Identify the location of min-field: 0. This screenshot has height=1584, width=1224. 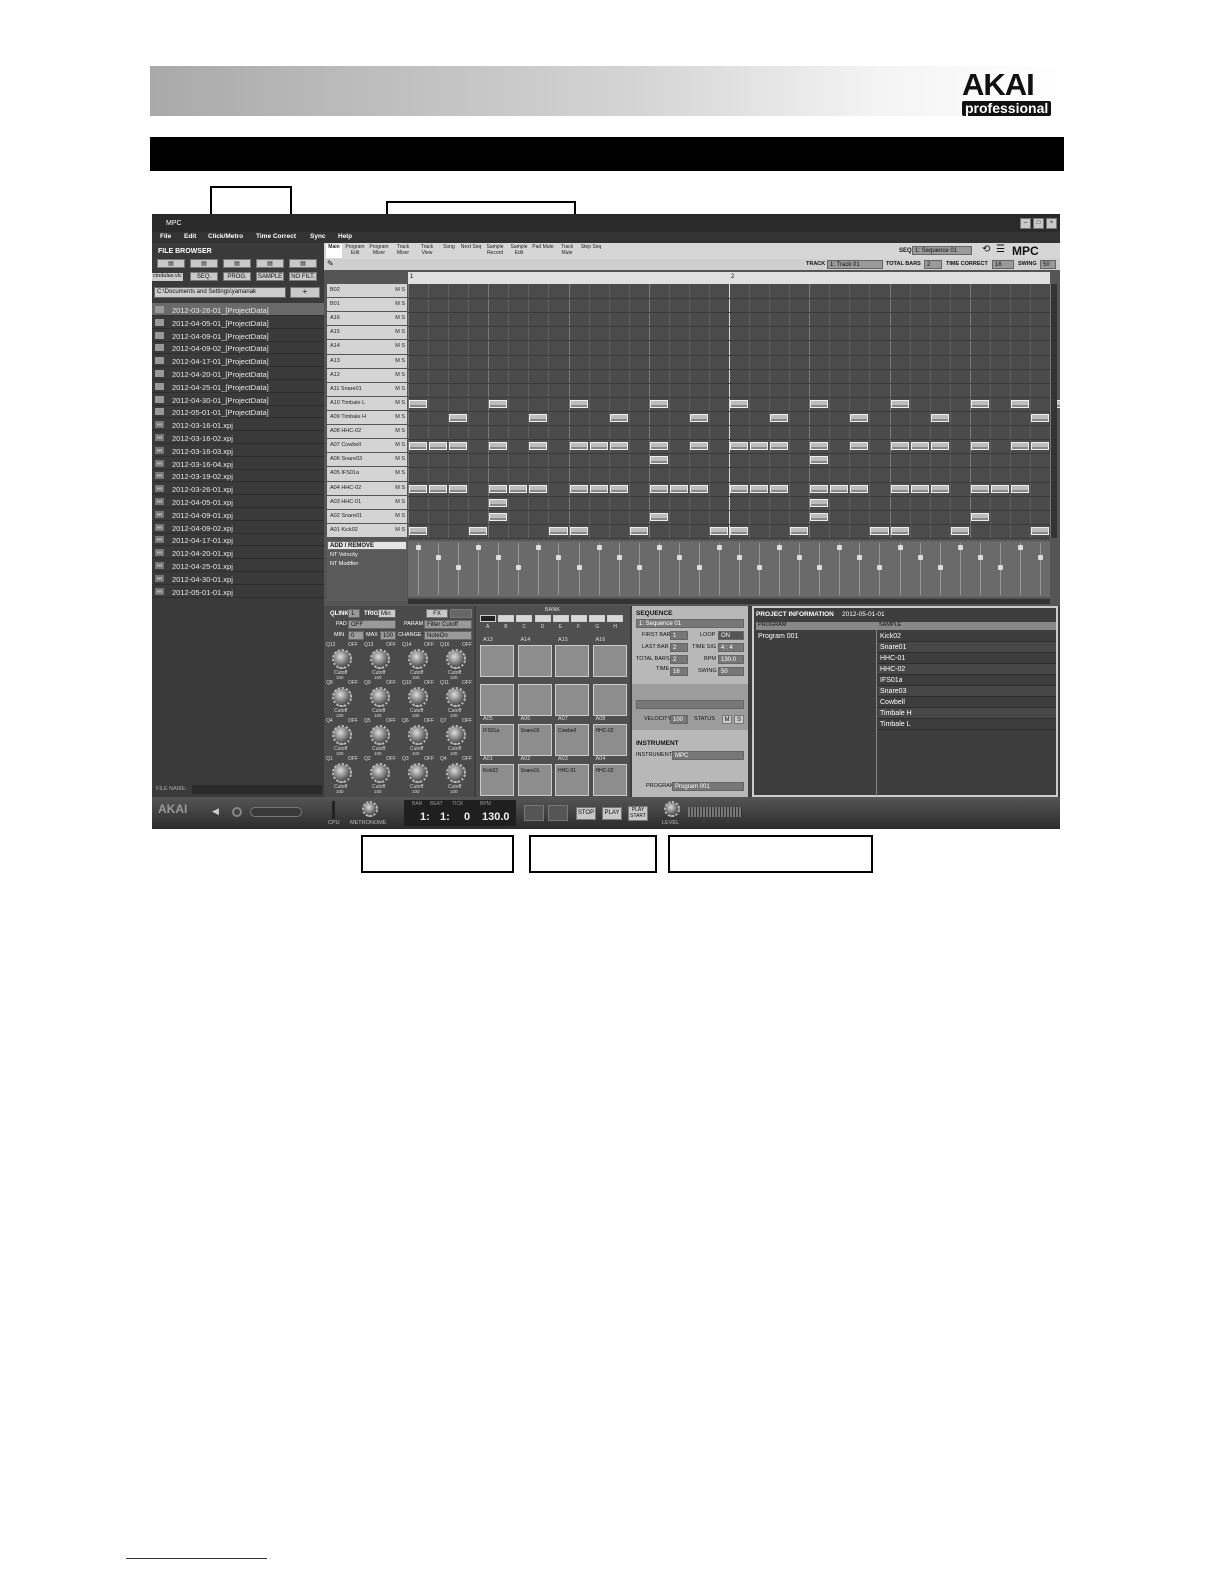
(356, 635).